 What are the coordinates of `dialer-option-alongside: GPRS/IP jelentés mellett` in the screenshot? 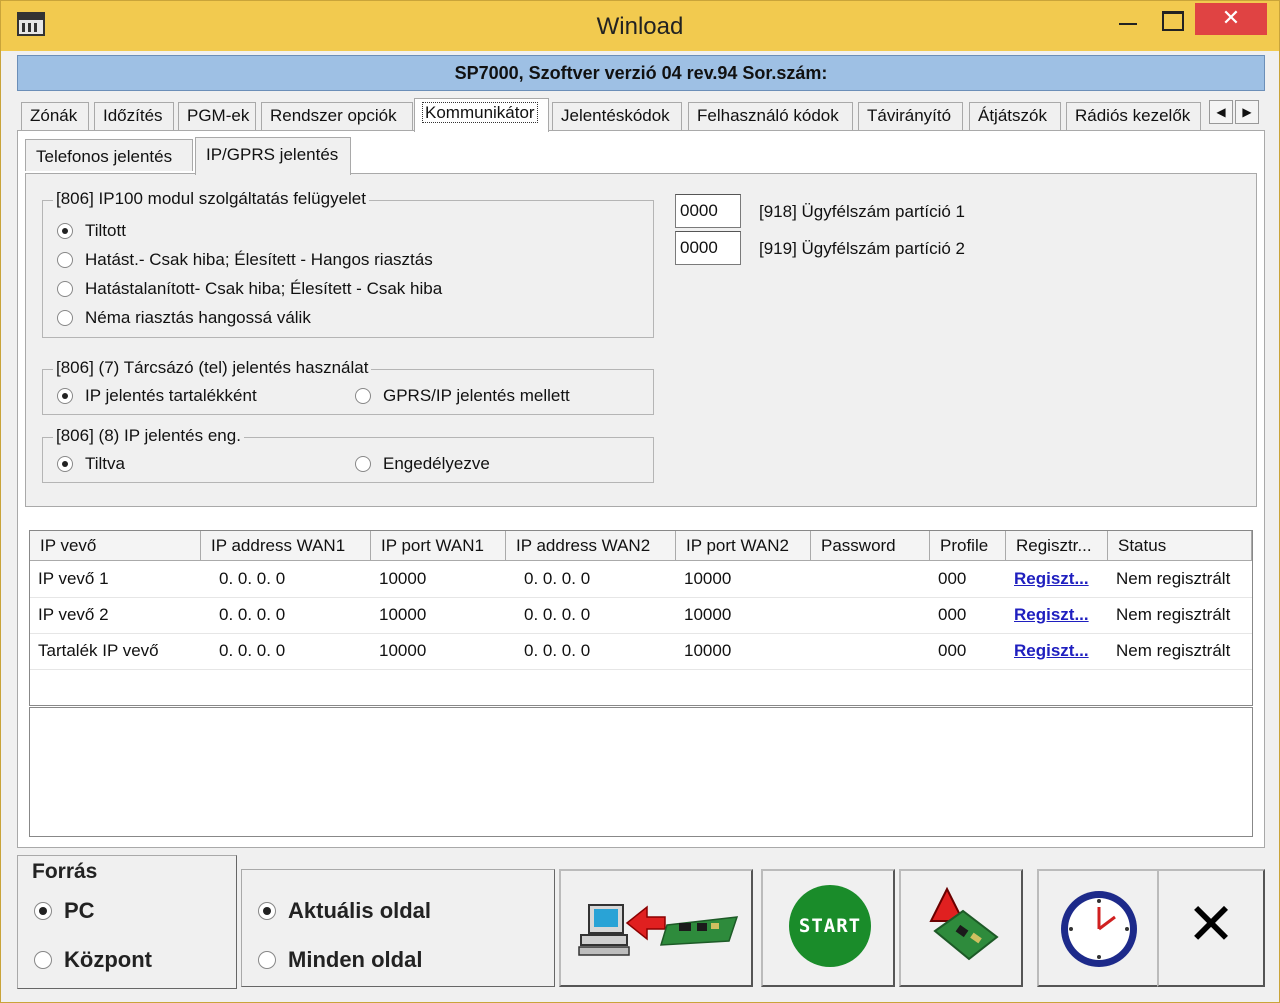 It's located at (462, 396).